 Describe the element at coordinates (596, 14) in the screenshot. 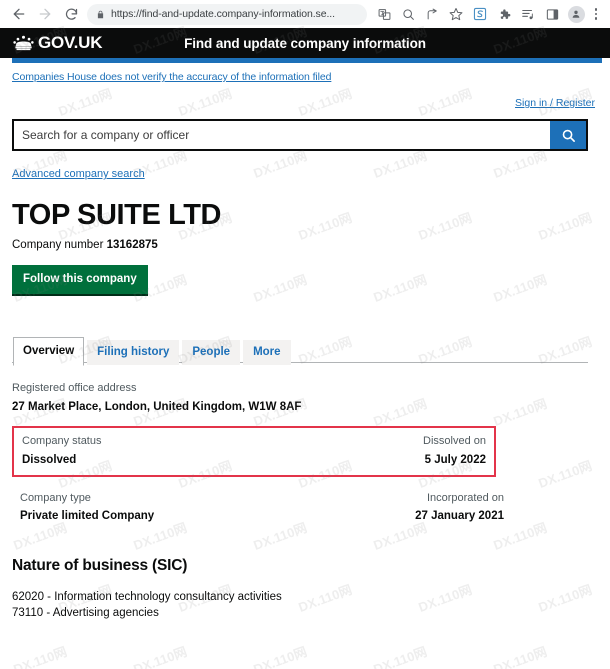

I see `three-dot-menu-icon` at that location.